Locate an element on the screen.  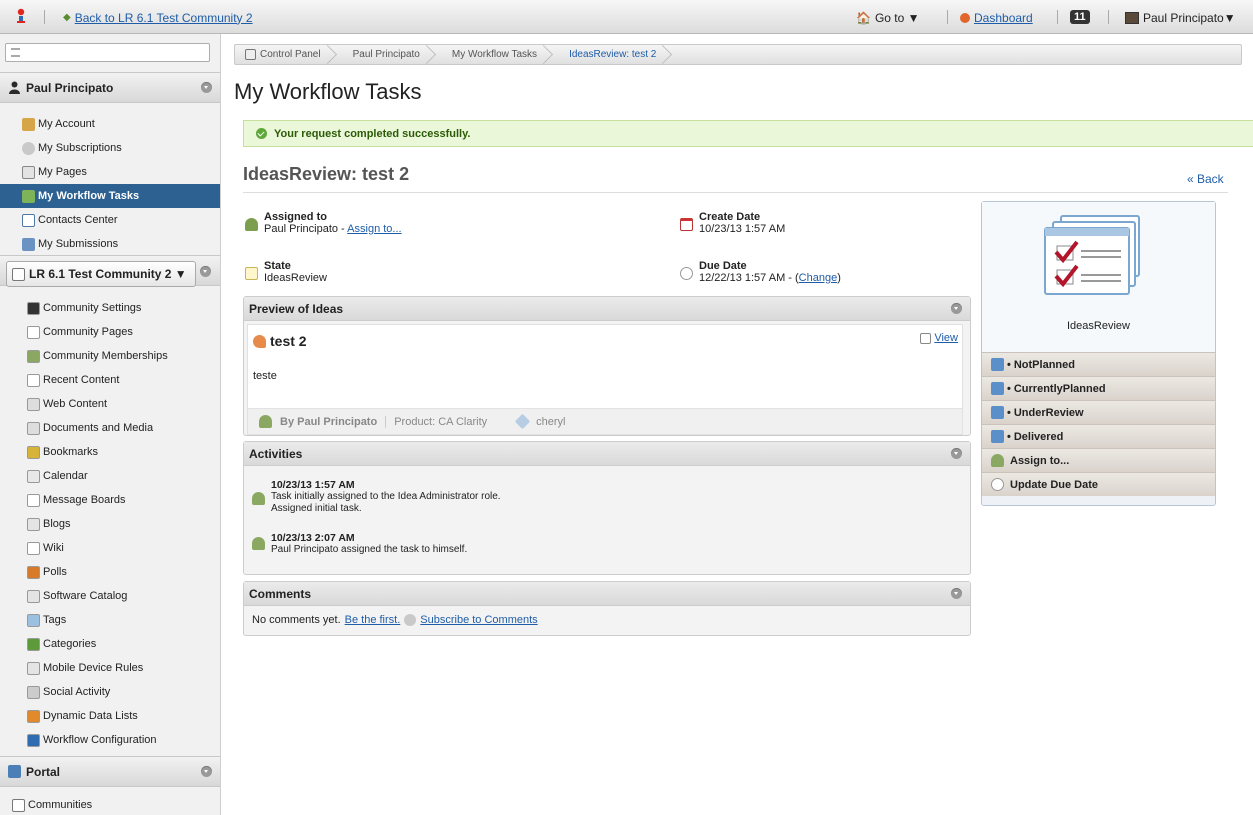
idea-body: teste is located at coordinates (265, 376).